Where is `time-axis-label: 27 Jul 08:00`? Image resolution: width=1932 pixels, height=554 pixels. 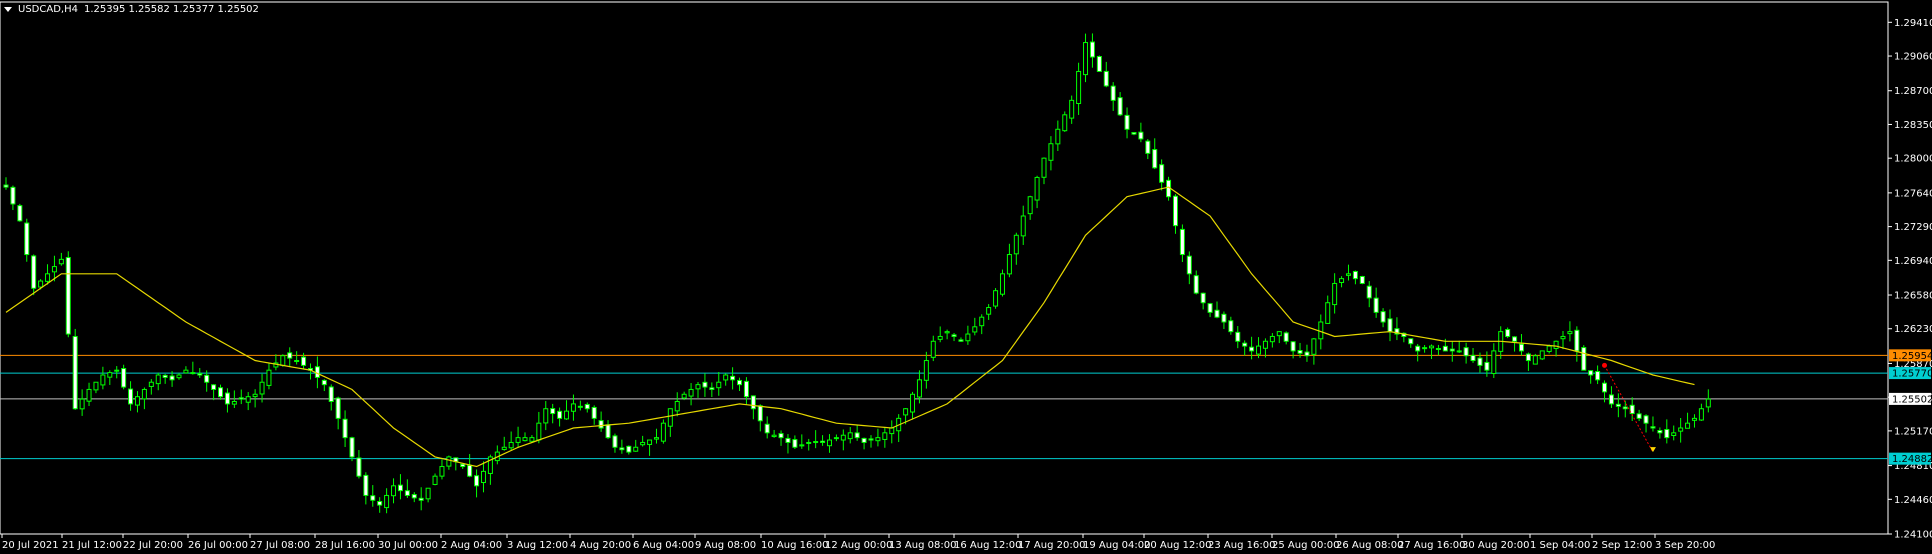
time-axis-label: 27 Jul 08:00 is located at coordinates (280, 545).